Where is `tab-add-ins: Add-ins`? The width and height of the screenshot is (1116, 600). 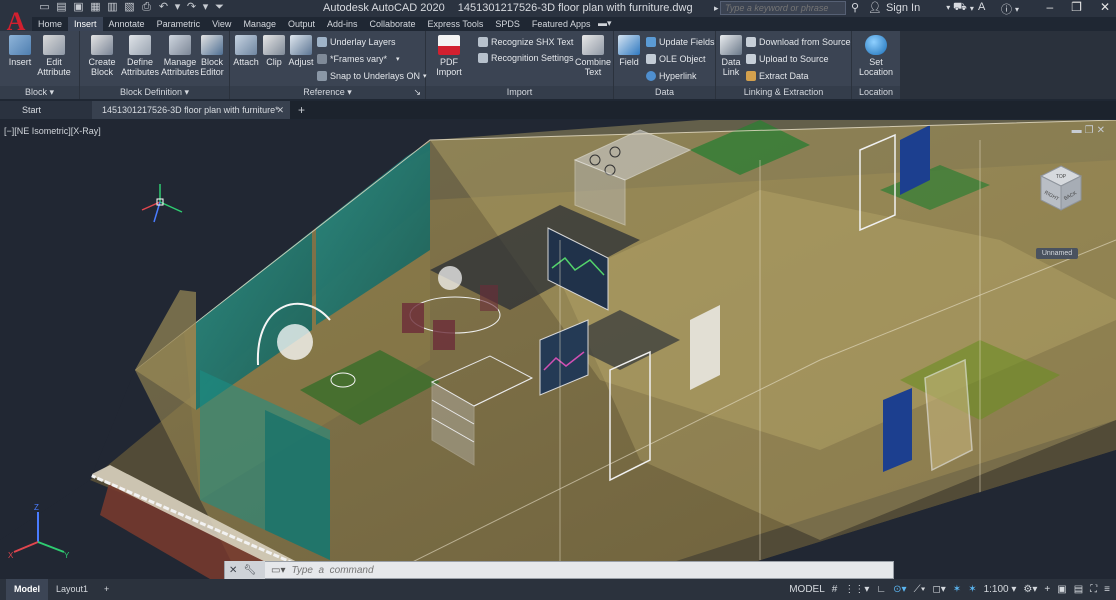
tab-add-ins: Add-ins is located at coordinates (342, 24).